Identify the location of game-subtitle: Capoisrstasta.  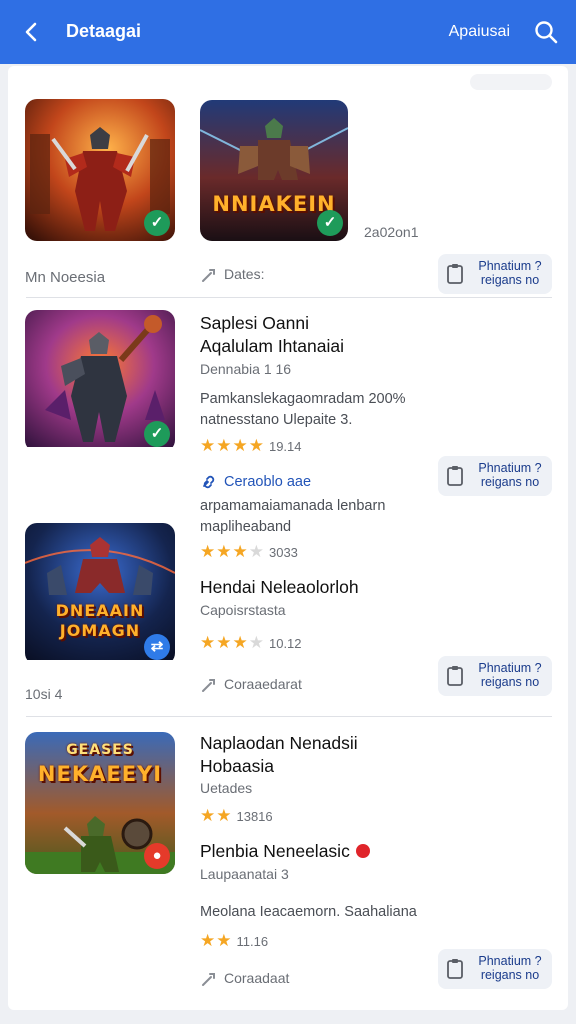
(243, 610).